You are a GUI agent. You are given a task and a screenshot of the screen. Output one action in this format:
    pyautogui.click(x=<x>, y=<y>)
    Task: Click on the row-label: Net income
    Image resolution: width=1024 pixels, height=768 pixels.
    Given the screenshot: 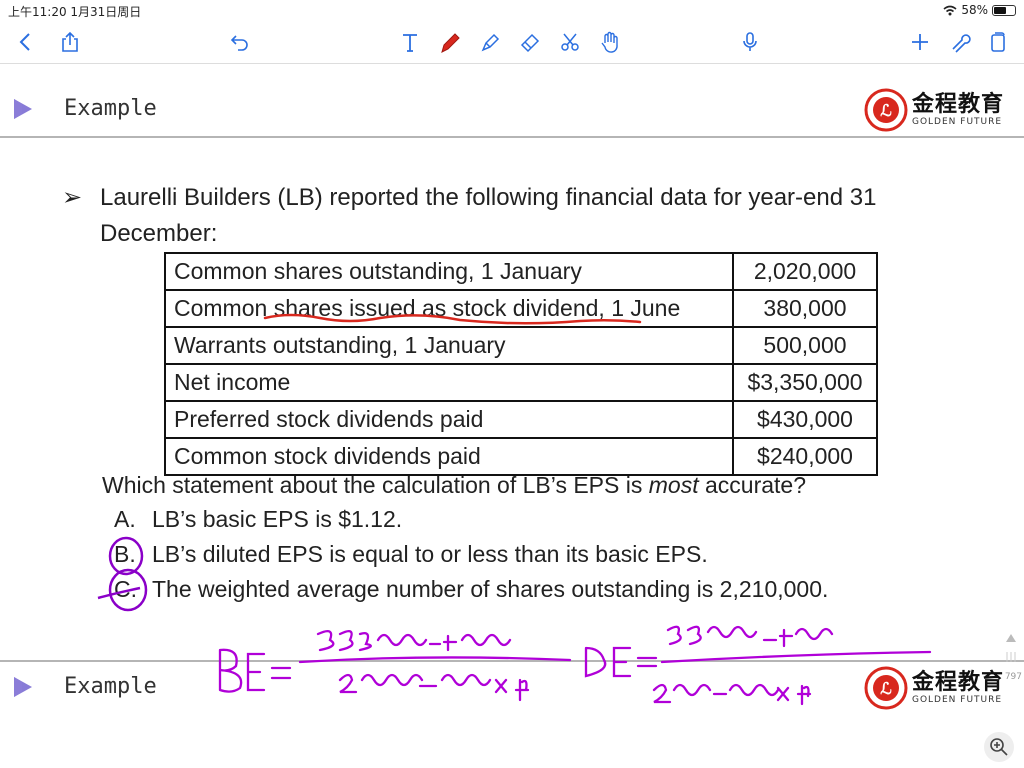 What is the action you would take?
    pyautogui.click(x=449, y=382)
    